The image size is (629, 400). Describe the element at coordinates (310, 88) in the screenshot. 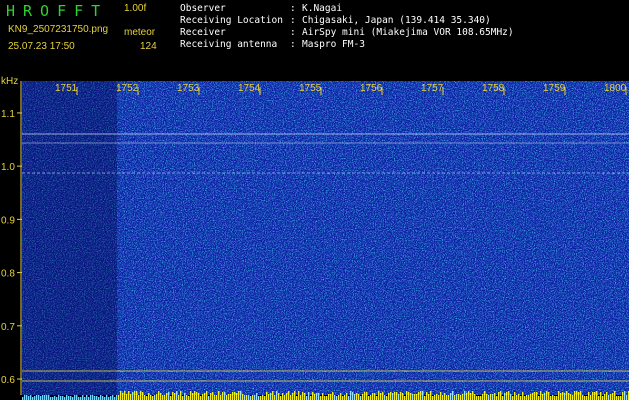

I see `time-tick-label: 1755` at that location.